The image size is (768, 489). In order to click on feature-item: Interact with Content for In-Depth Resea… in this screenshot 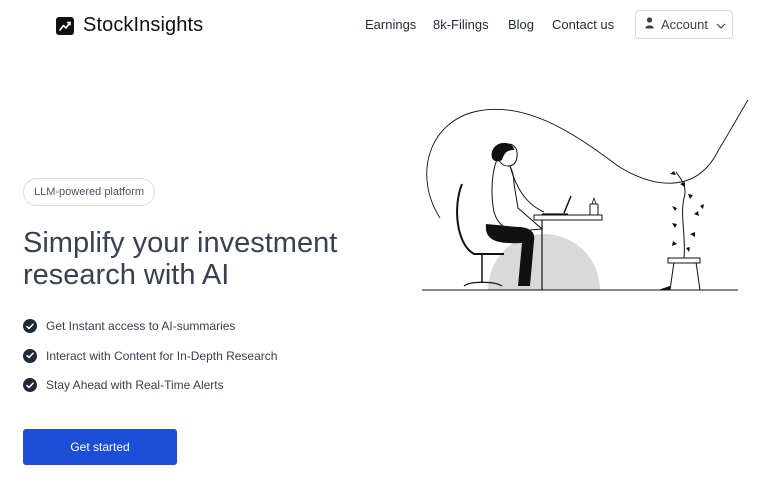, I will do `click(150, 356)`.